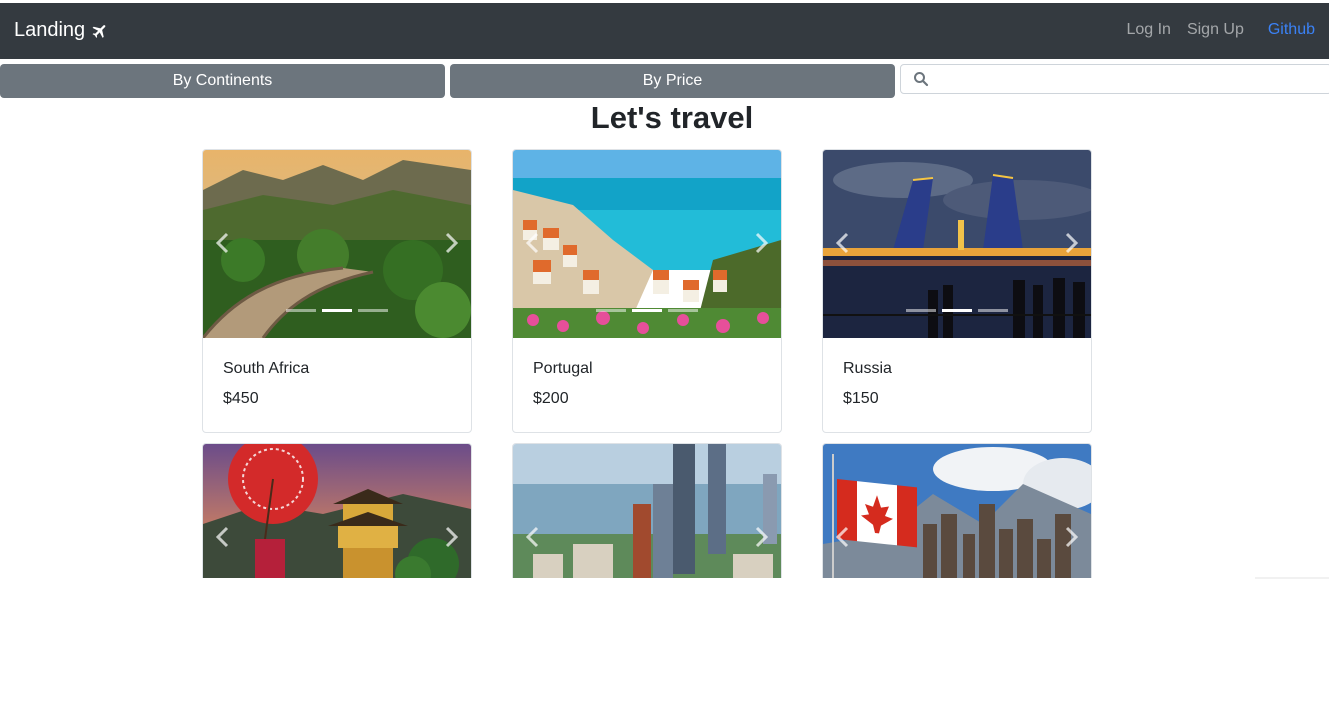  What do you see at coordinates (672, 81) in the screenshot?
I see `by-price-button: By Price` at bounding box center [672, 81].